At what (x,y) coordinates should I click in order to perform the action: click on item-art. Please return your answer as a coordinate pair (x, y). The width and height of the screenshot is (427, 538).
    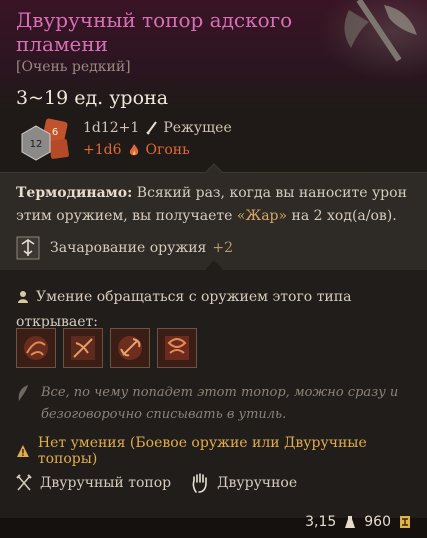
    Looking at the image, I should click on (372, 40).